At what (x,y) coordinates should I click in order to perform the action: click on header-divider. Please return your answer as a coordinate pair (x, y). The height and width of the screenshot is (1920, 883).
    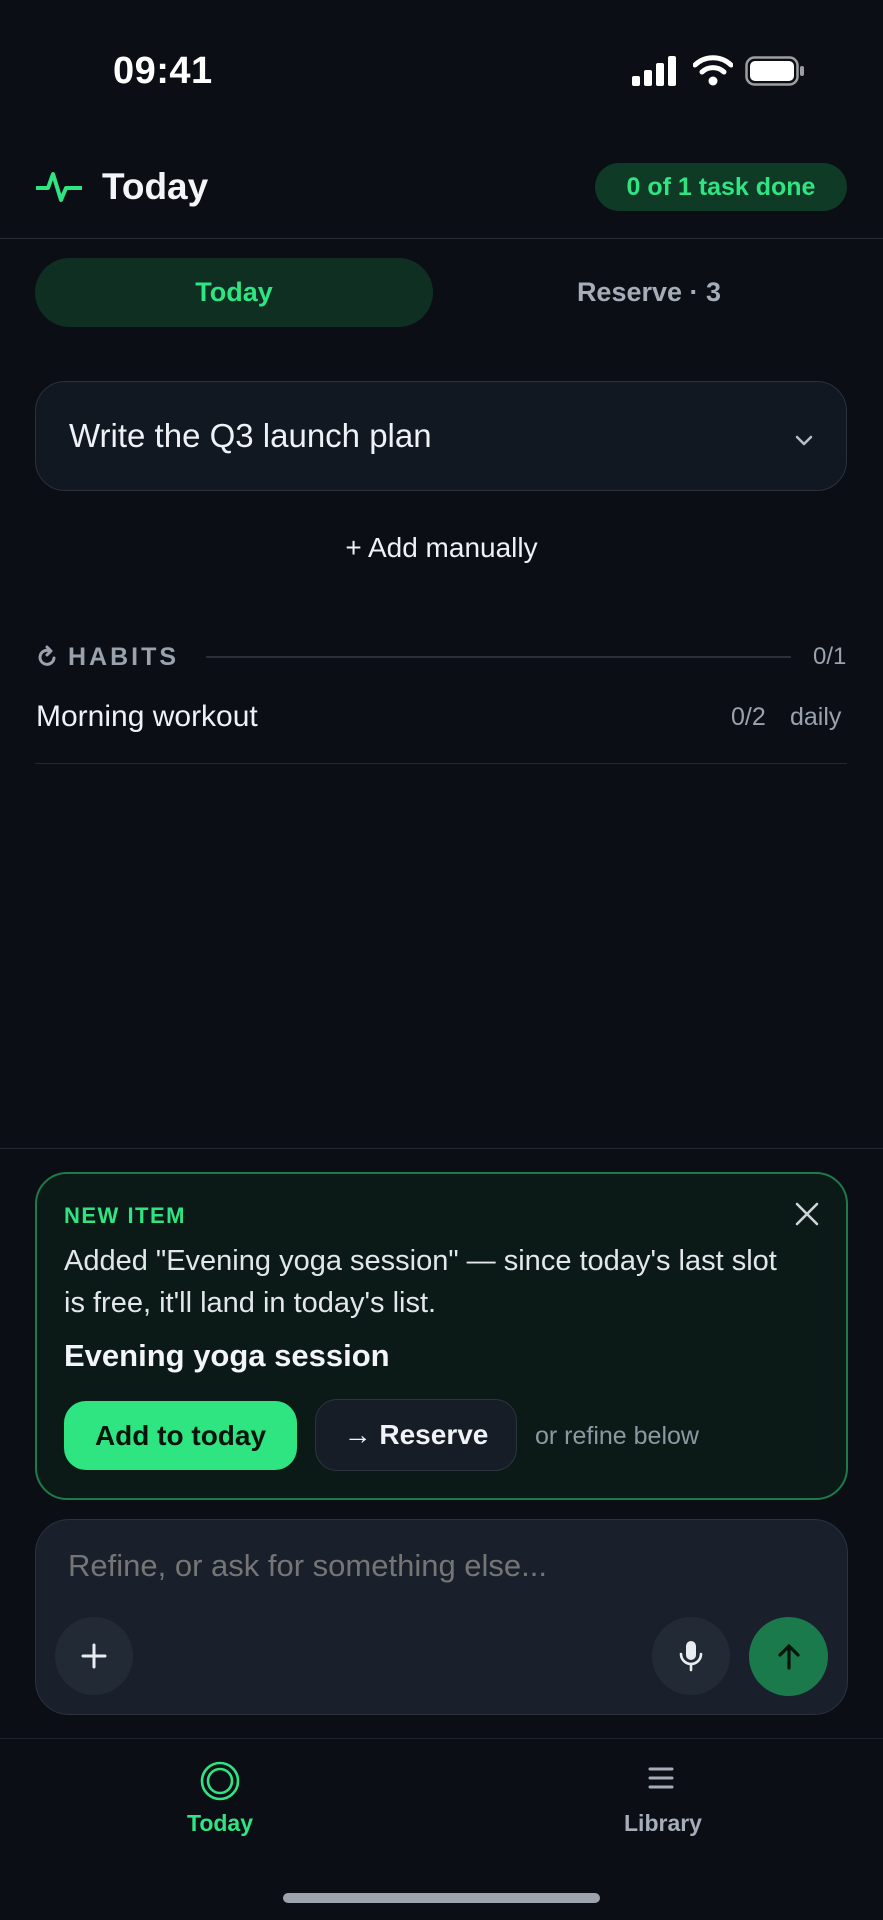
    Looking at the image, I should click on (441, 238).